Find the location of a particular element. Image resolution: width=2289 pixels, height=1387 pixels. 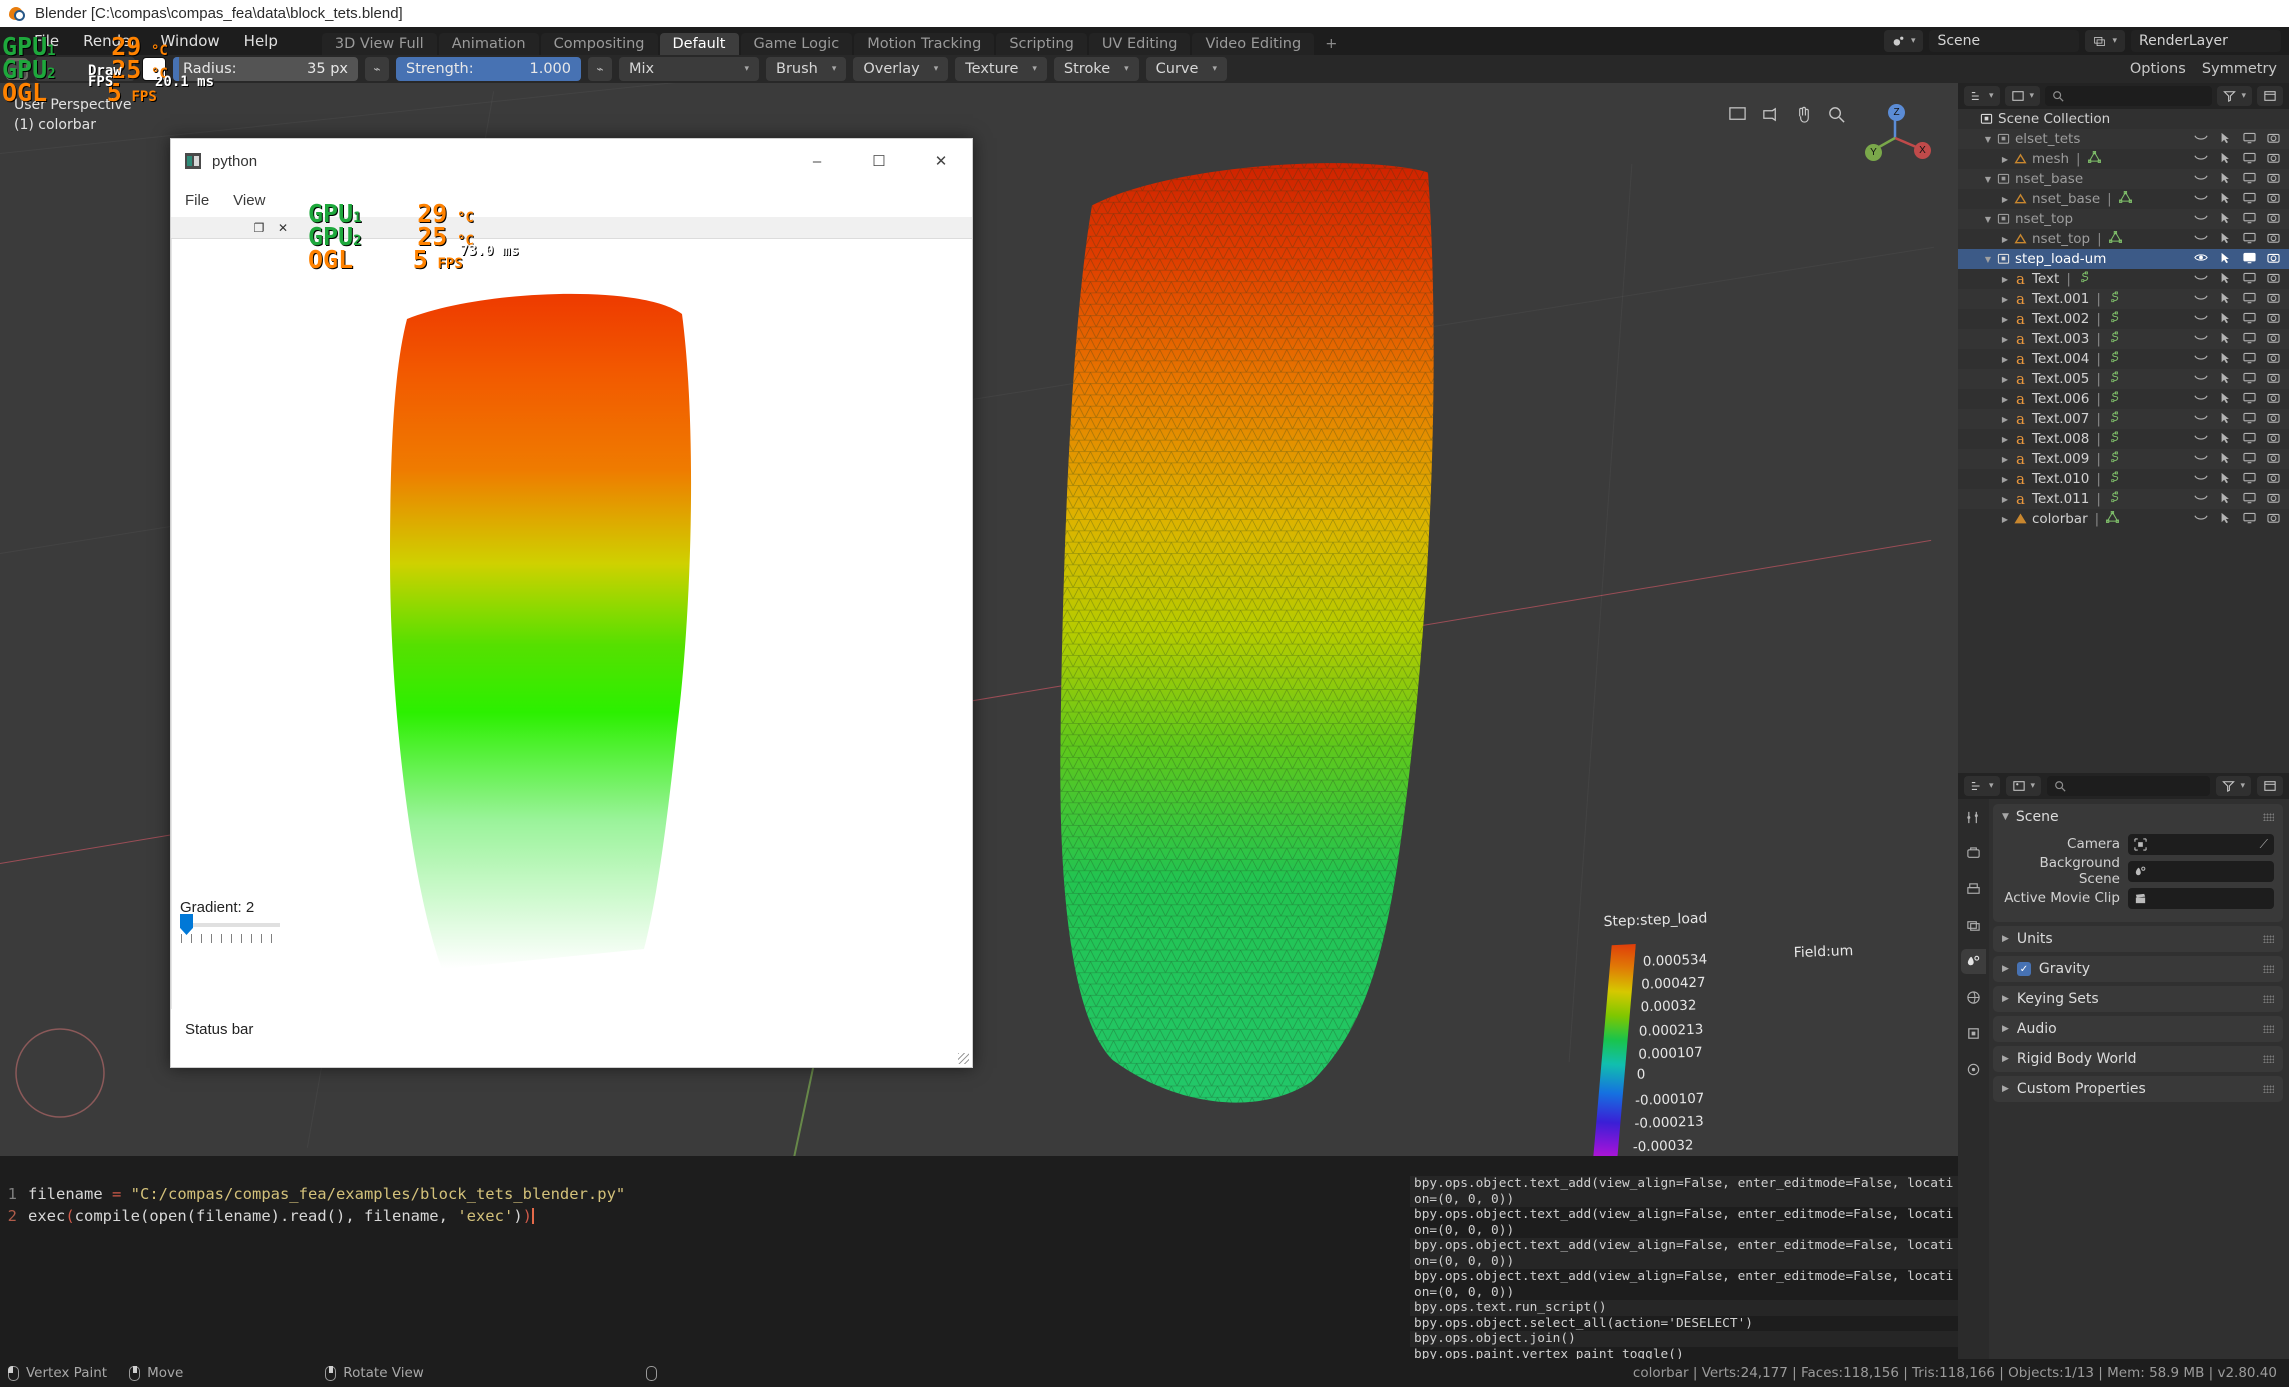

outliner-row-text-003: ▶ a Text.003 | is located at coordinates (2123, 339).